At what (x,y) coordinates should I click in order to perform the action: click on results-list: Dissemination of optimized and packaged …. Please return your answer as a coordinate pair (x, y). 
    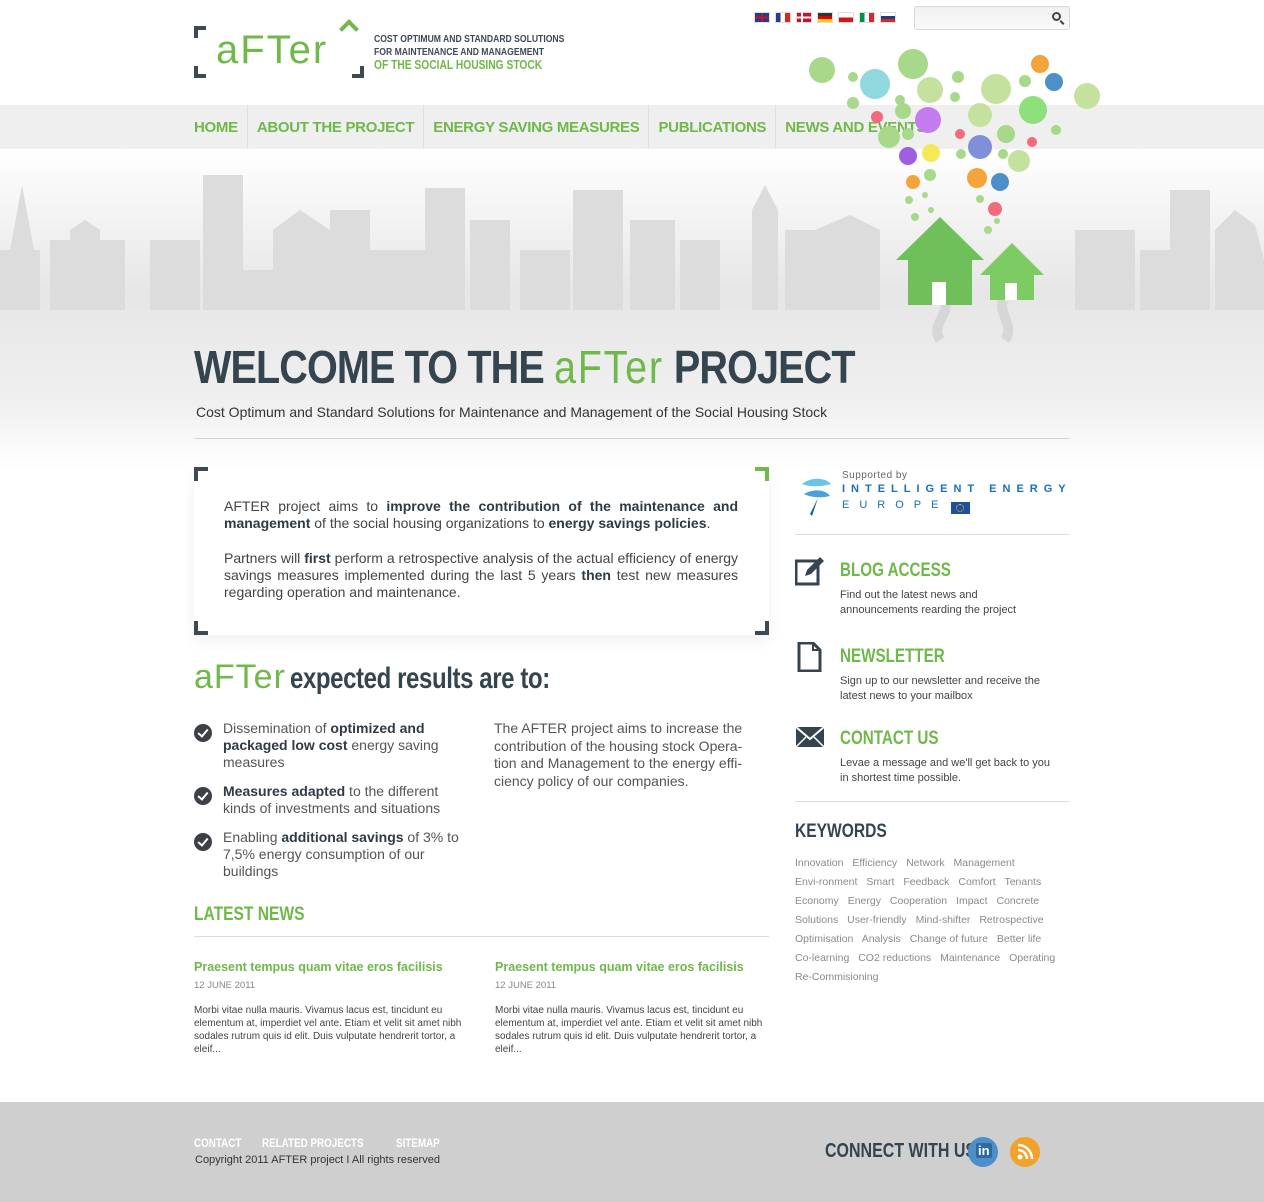
    Looking at the image, I should click on (334, 806).